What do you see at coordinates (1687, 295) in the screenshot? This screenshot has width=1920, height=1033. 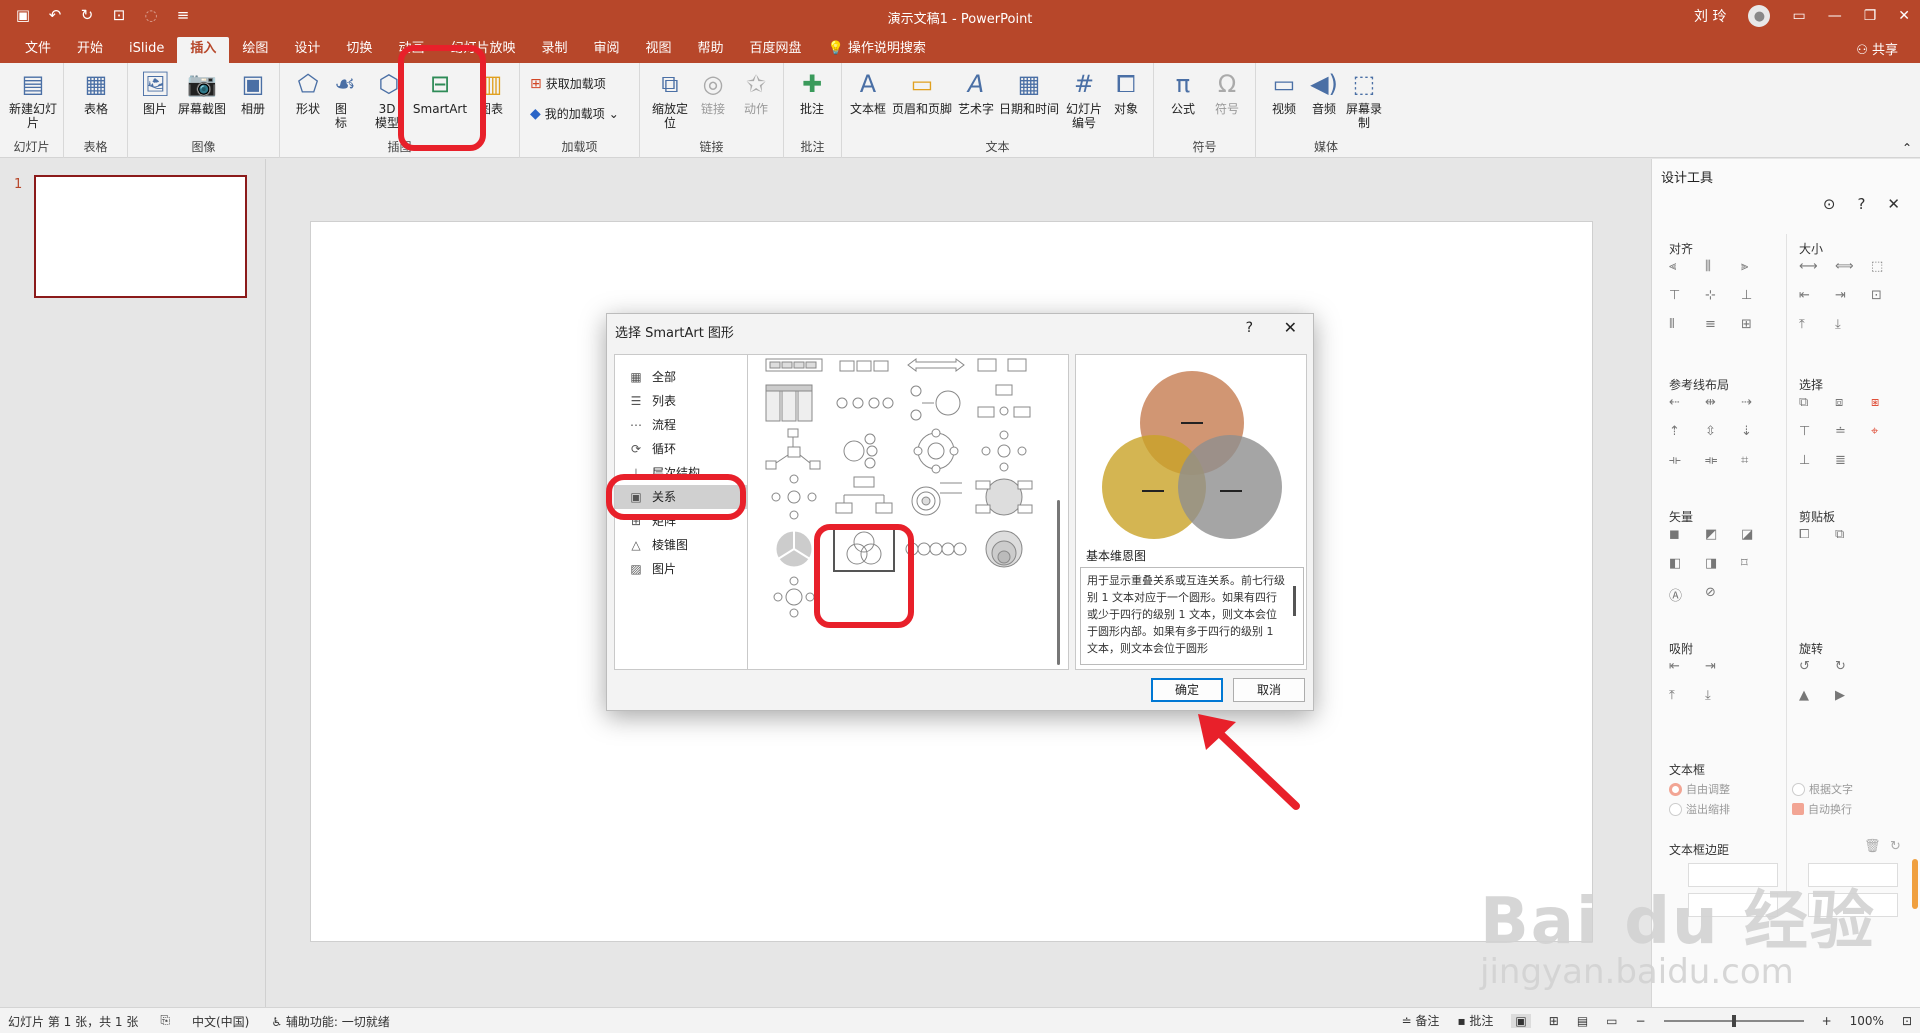 I see `align-top-icon: ⊤` at bounding box center [1687, 295].